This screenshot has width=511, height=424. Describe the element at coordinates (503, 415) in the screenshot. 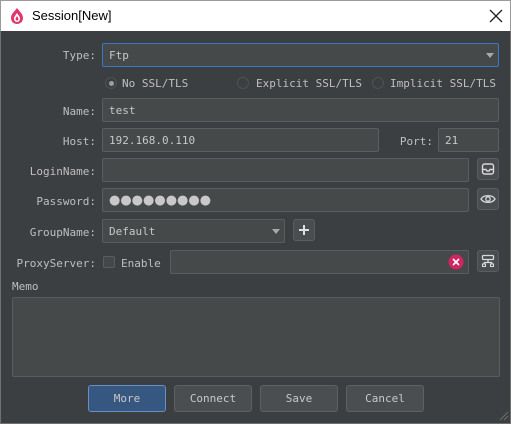

I see `resize-grip-icon` at that location.